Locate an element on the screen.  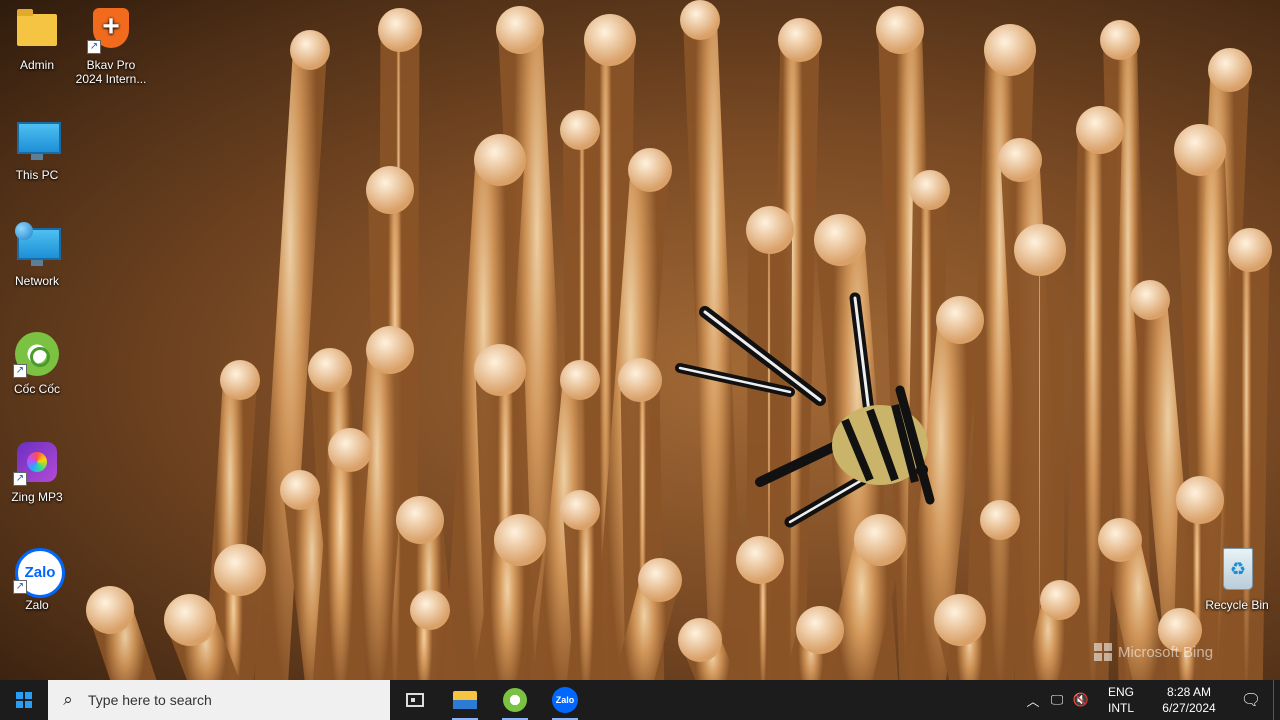
clock: 8:28 AM 6/27/2024 is located at coordinates (1189, 700).